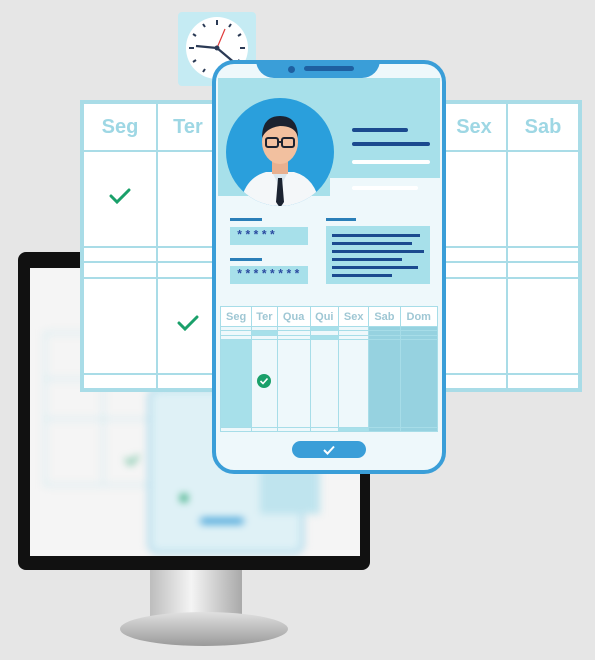  I want to click on phone-camera, so click(291, 69).